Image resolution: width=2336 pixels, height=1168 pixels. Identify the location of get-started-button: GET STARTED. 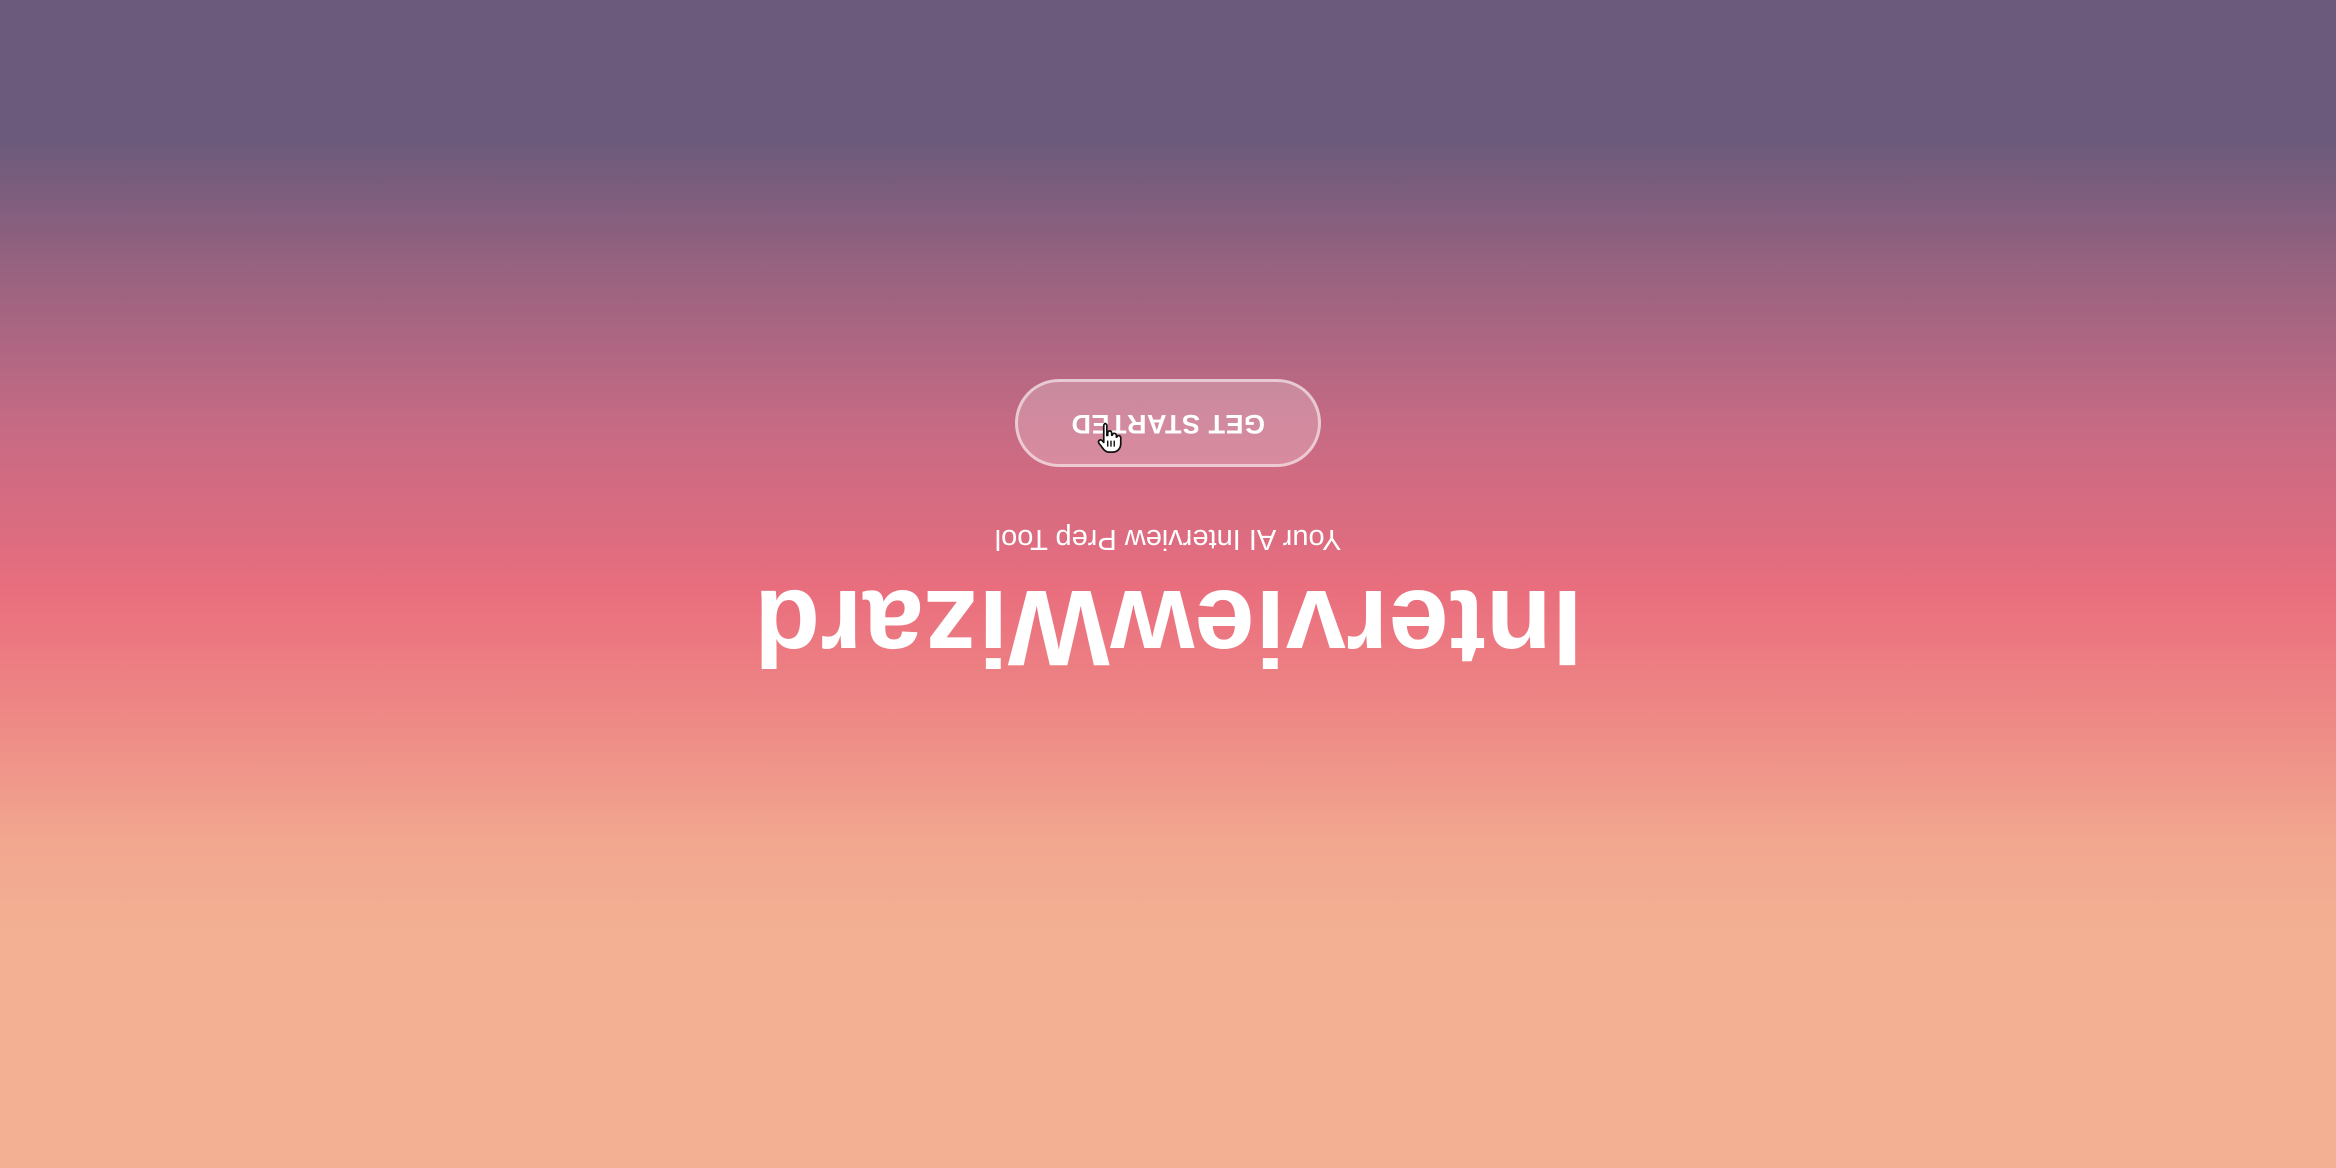
(1168, 423).